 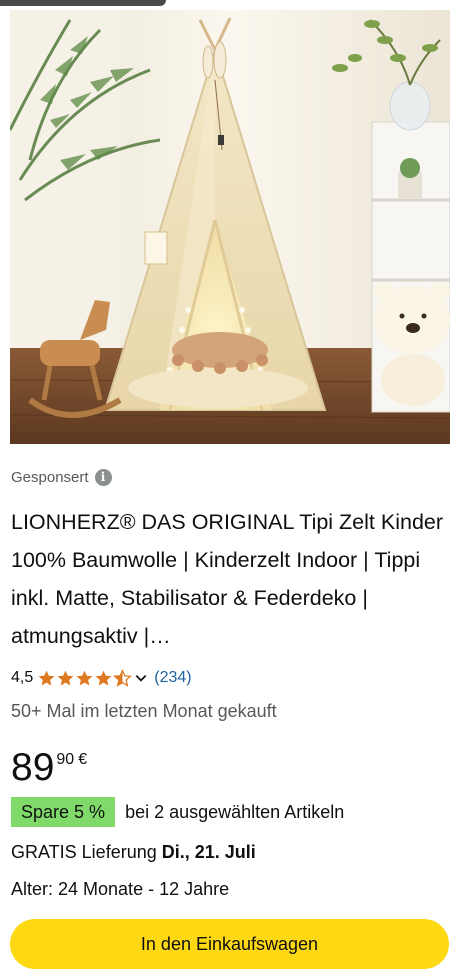 What do you see at coordinates (83, 3) in the screenshot?
I see `status-overlay-bar` at bounding box center [83, 3].